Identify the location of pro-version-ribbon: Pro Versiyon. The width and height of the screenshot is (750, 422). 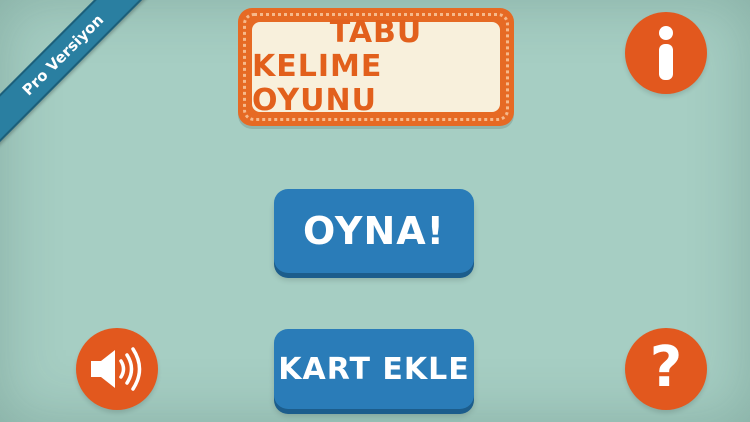
(78, 74).